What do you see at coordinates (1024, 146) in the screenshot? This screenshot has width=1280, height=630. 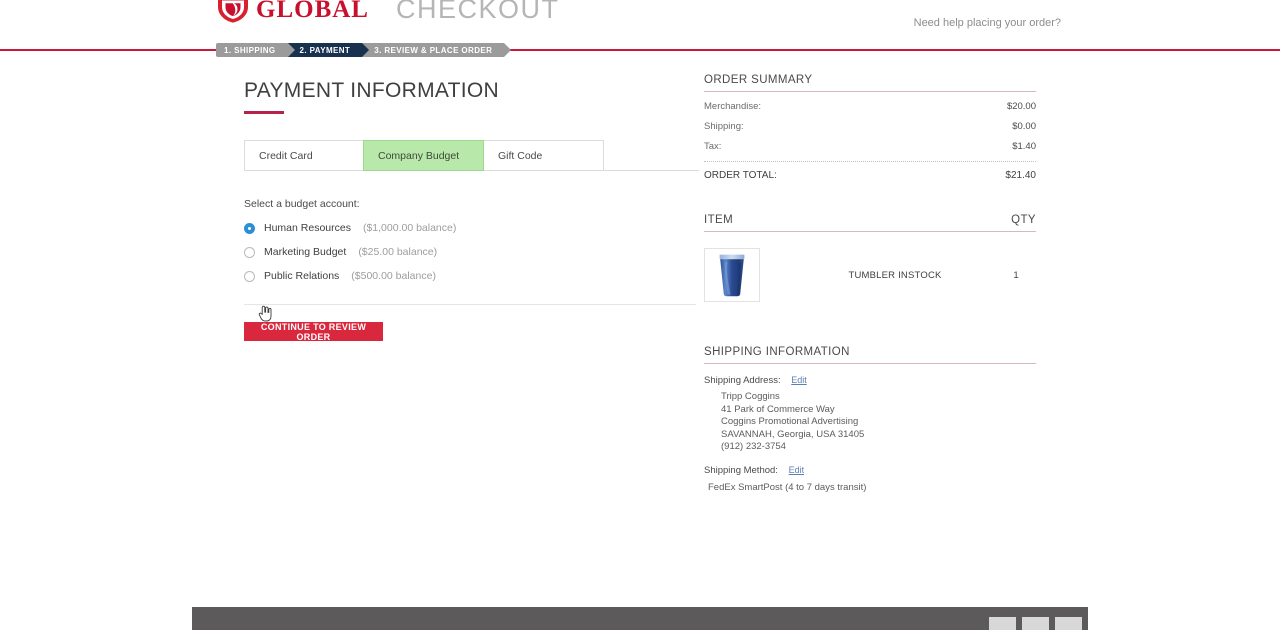 I see `summary-row-tax-amount: $1.40` at bounding box center [1024, 146].